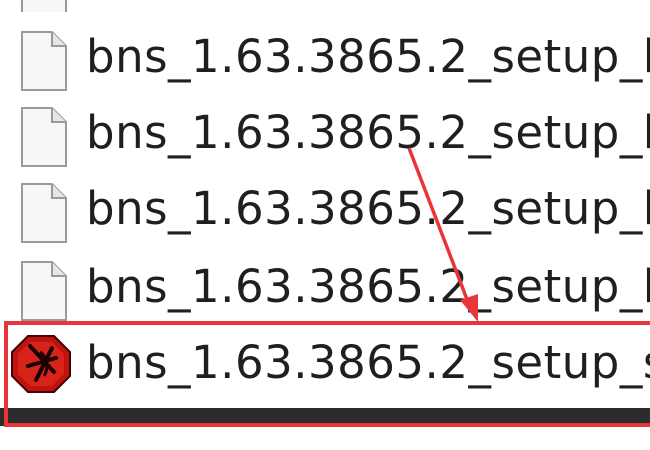  What do you see at coordinates (325, 417) in the screenshot?
I see `status-bar` at bounding box center [325, 417].